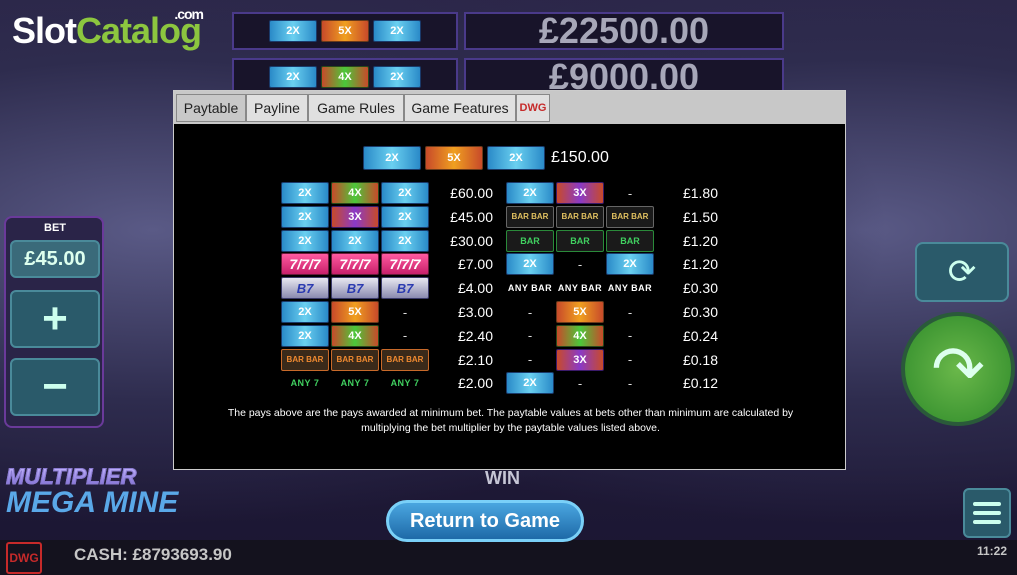 Image resolution: width=1017 pixels, height=575 pixels. Describe the element at coordinates (700, 264) in the screenshot. I see `prize-value: £1.20` at that location.